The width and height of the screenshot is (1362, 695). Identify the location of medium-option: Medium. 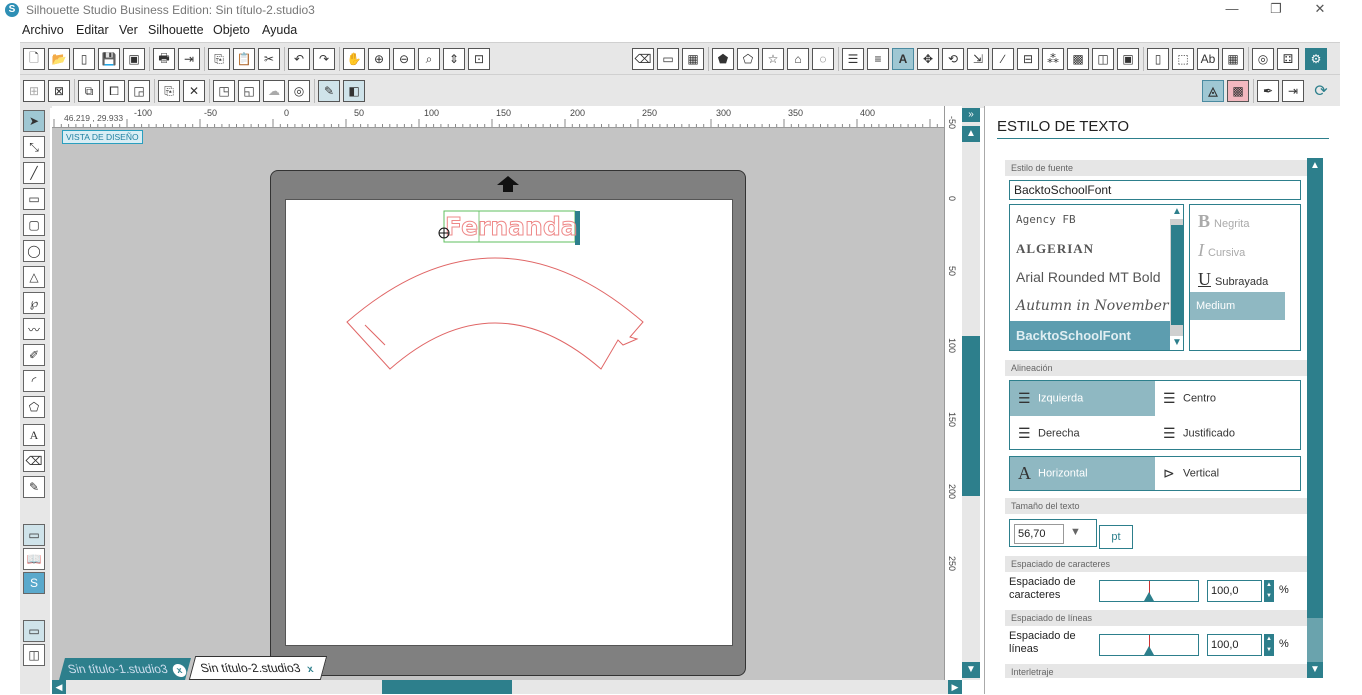
(1237, 306).